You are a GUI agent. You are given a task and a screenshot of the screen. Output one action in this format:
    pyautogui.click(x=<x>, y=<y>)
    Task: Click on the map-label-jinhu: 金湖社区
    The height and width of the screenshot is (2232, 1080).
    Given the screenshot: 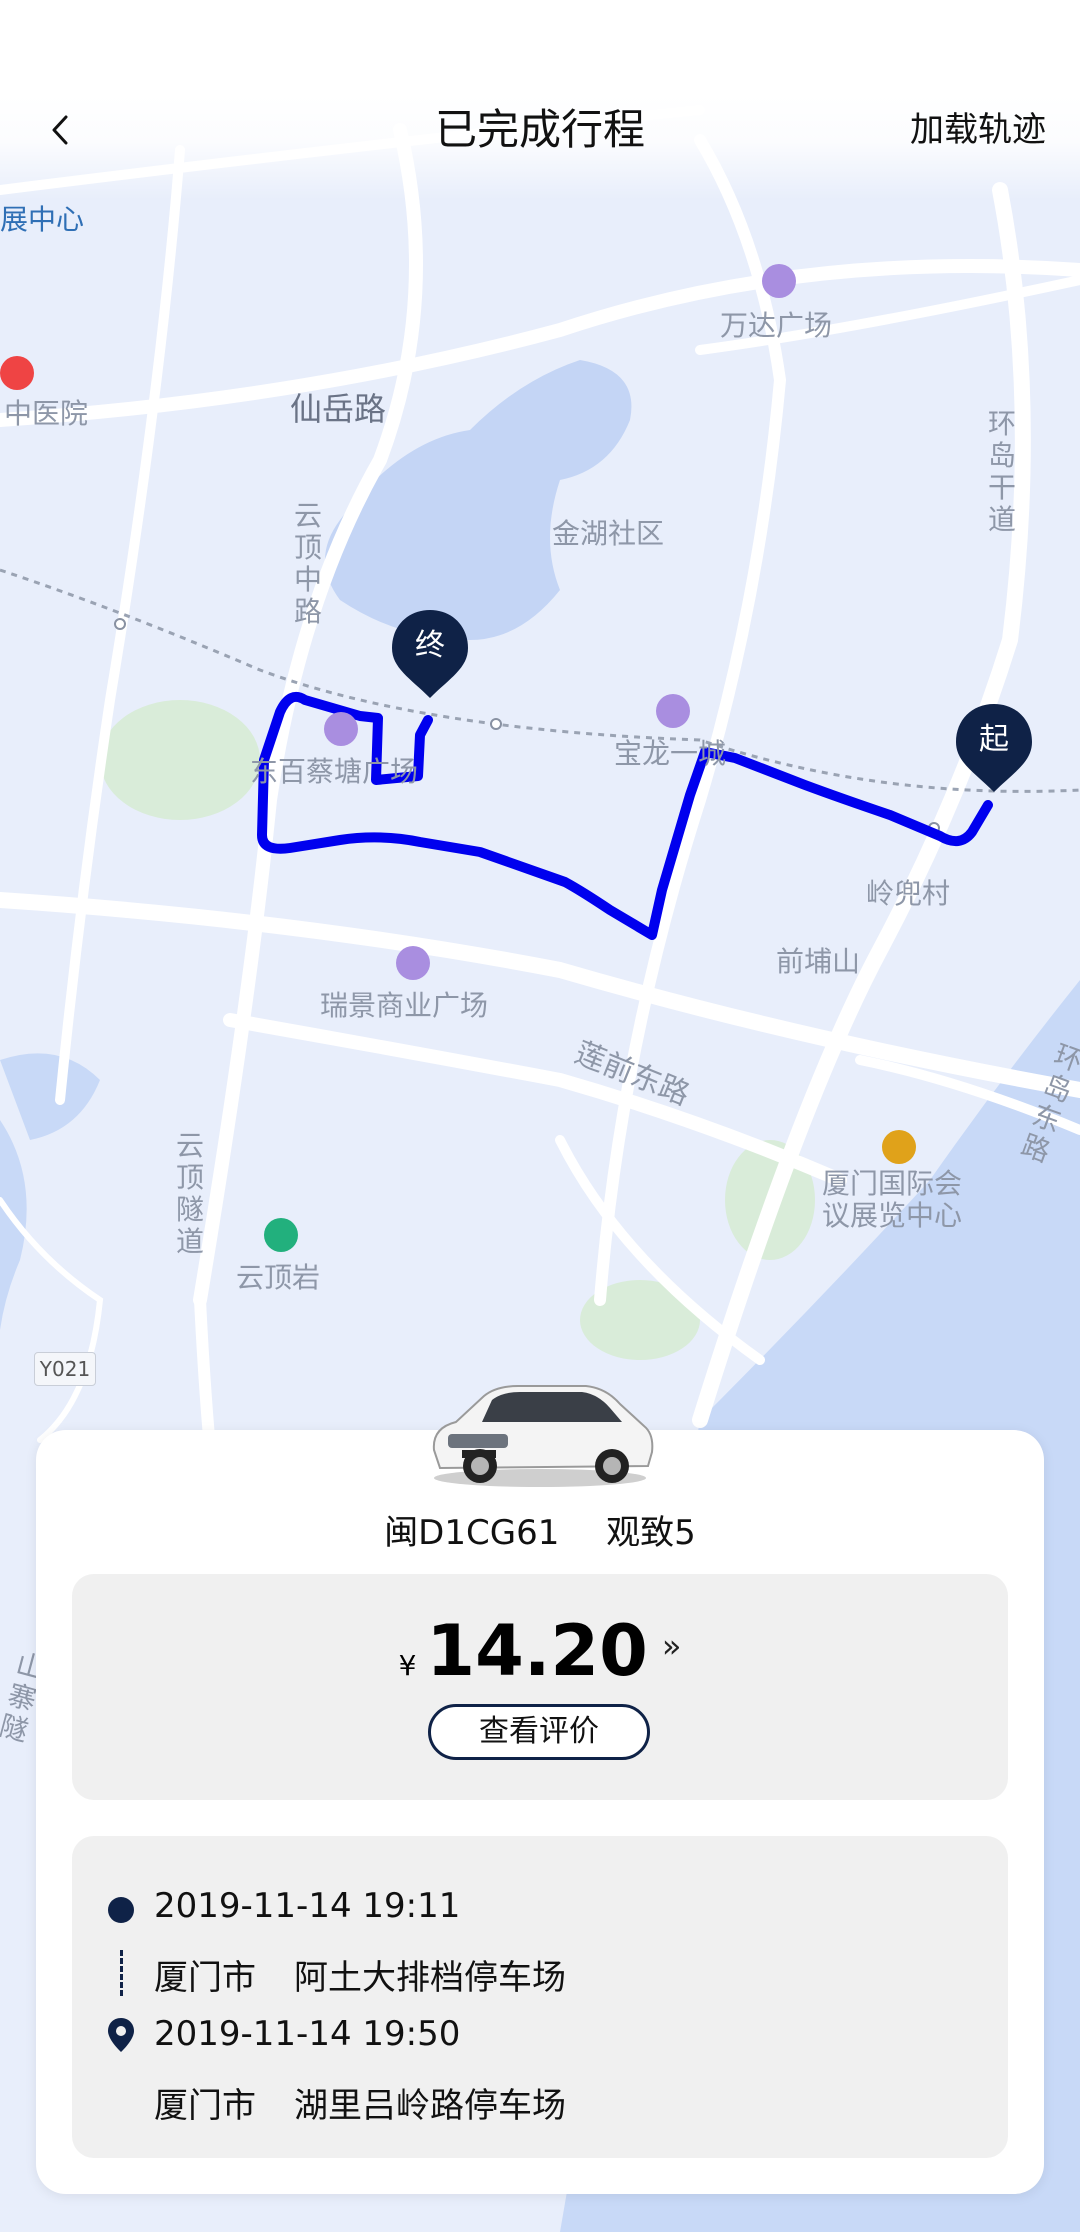 What is the action you would take?
    pyautogui.click(x=608, y=533)
    